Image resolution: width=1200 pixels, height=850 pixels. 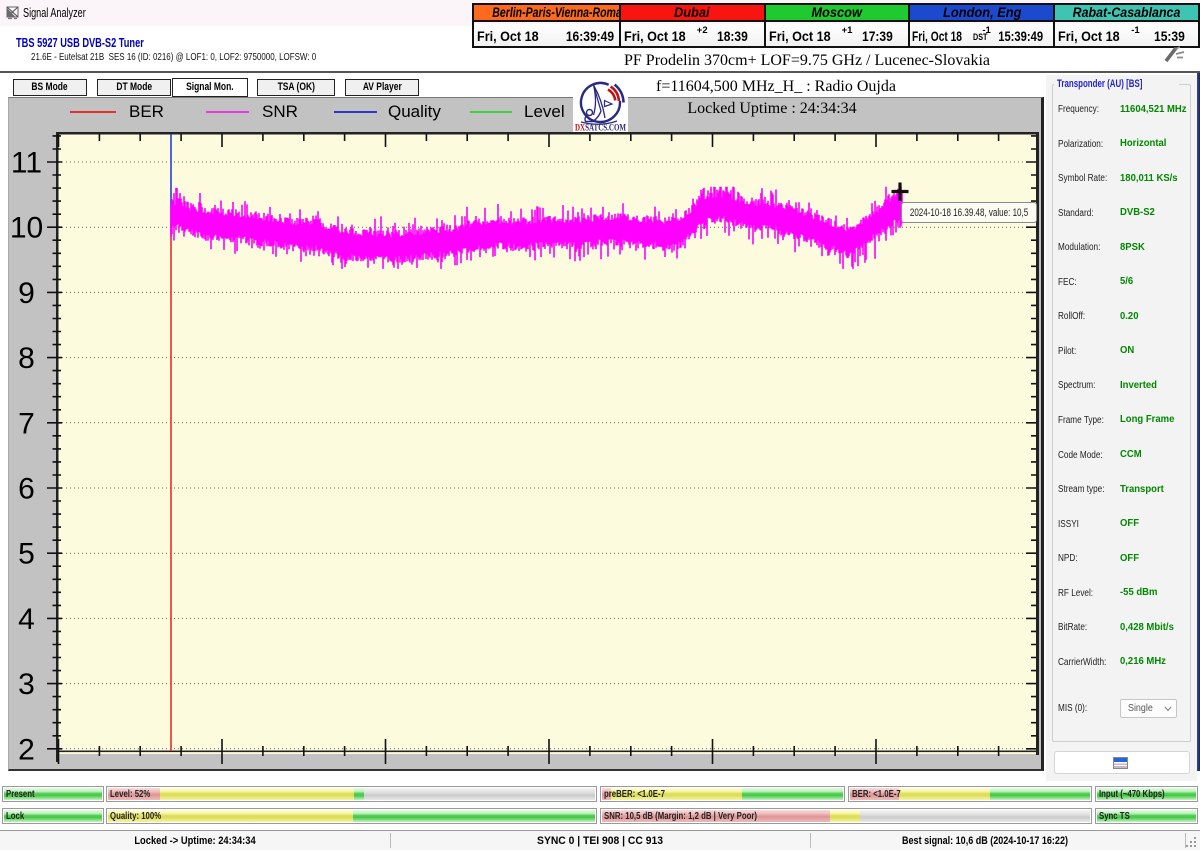 What do you see at coordinates (26, 684) in the screenshot?
I see `svg-text: 3` at bounding box center [26, 684].